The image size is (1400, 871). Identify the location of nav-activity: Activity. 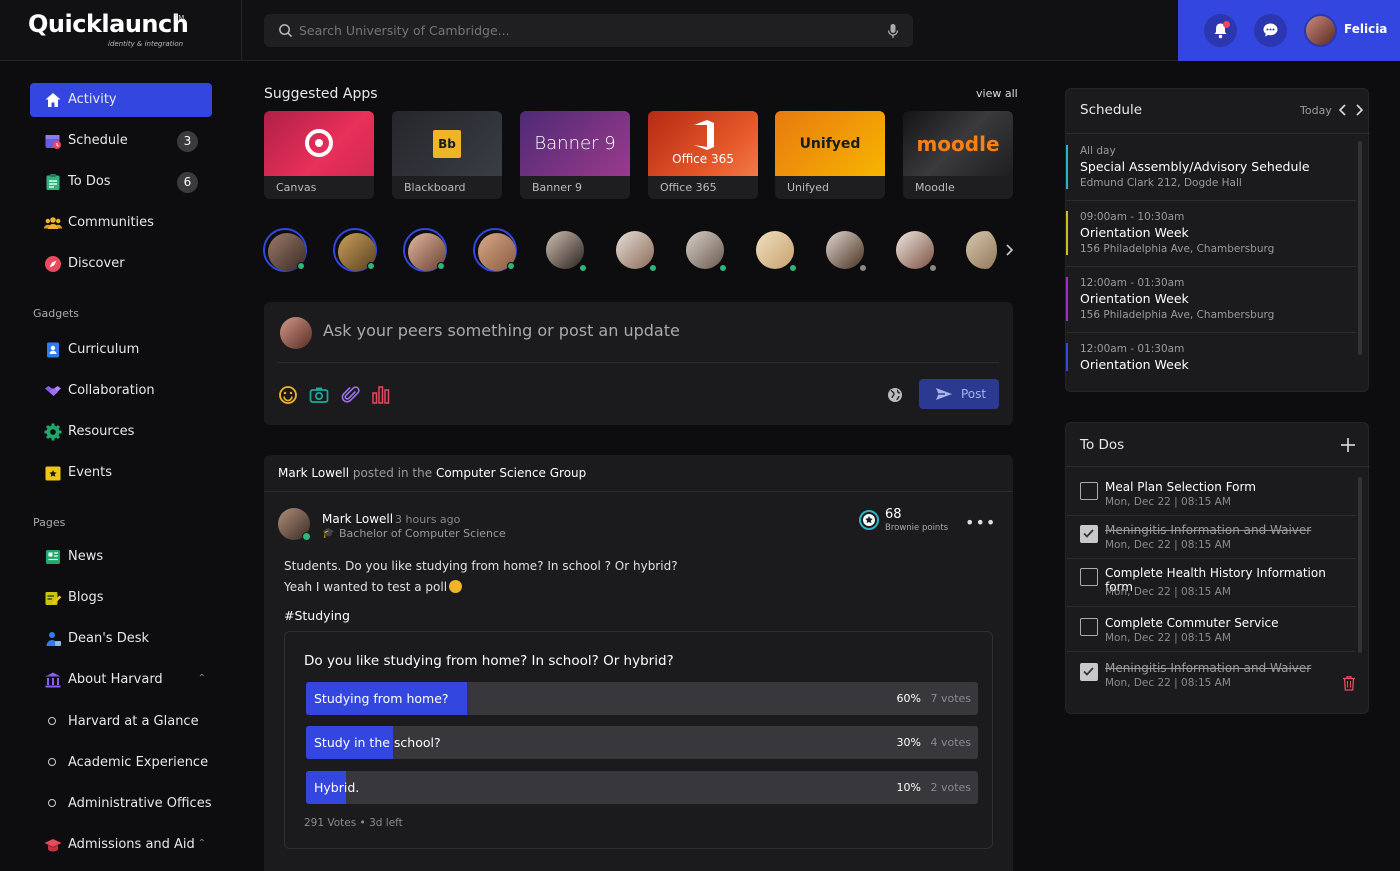
(121, 100).